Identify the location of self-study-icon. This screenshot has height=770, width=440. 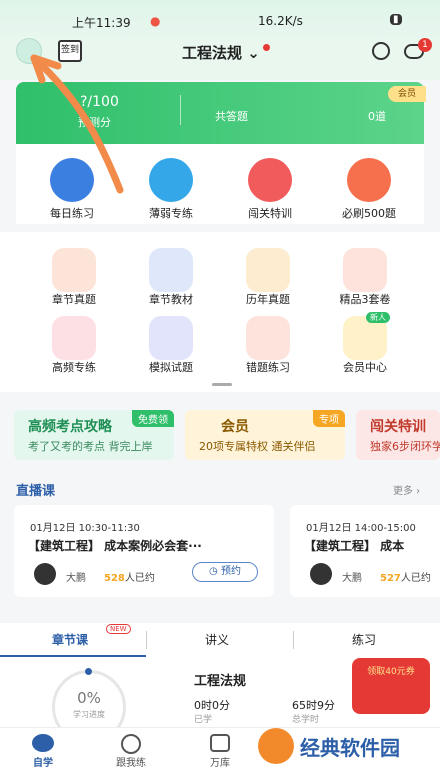
(43, 743).